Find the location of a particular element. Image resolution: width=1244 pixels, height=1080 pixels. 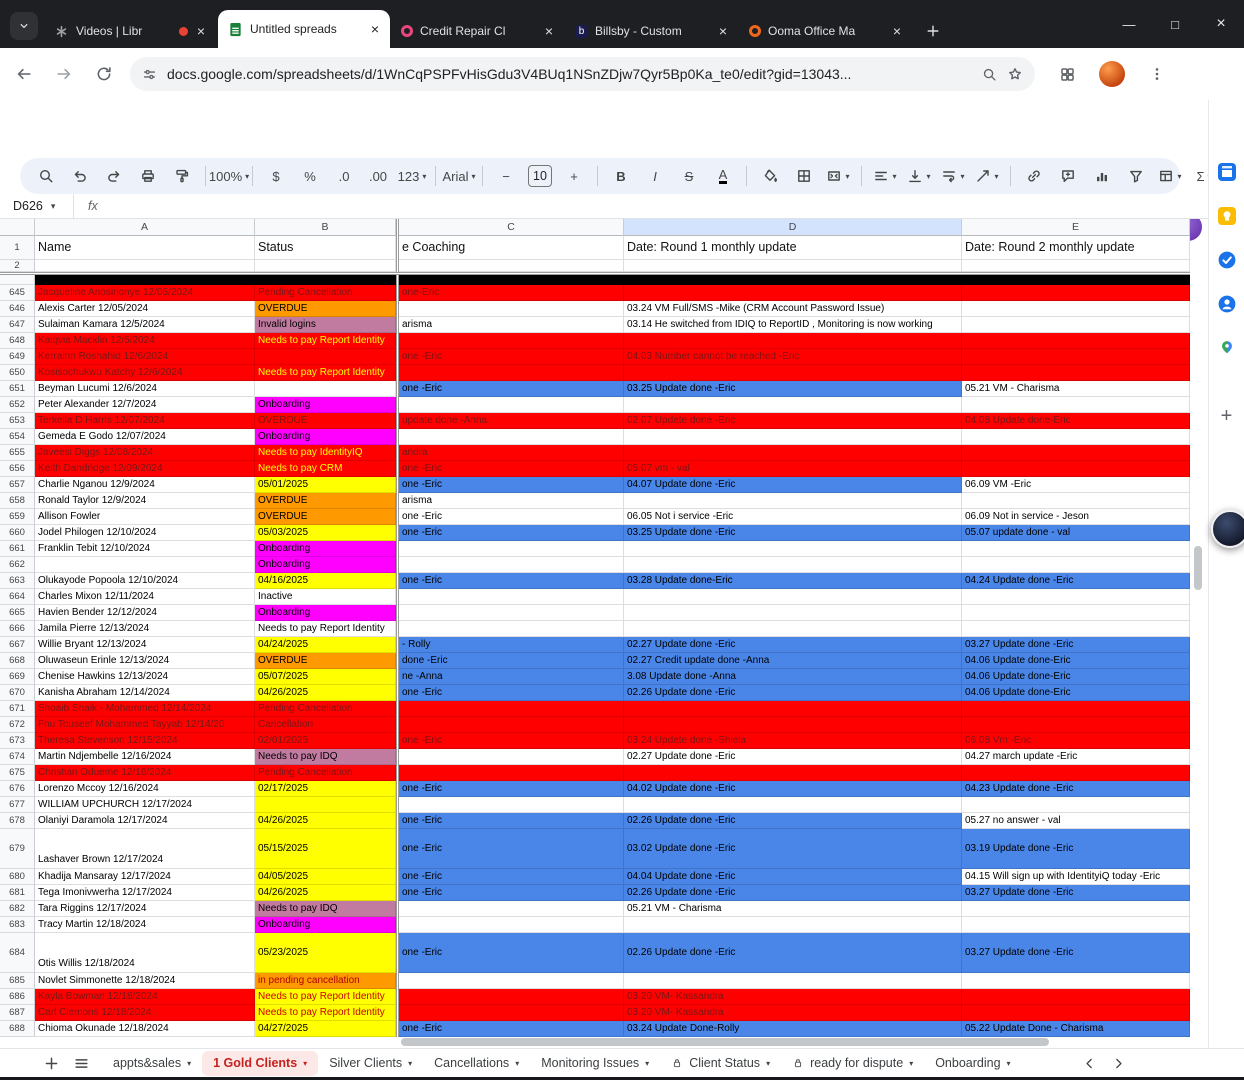

browser-menu-button is located at coordinates (1157, 74).